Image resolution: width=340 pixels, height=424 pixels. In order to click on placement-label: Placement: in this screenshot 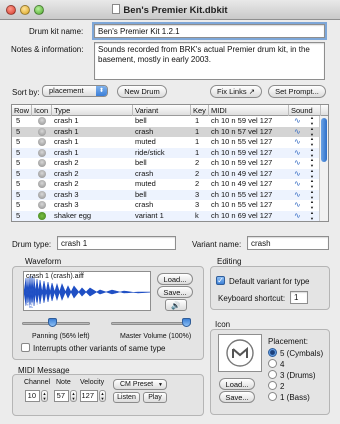, I will do `click(288, 341)`.